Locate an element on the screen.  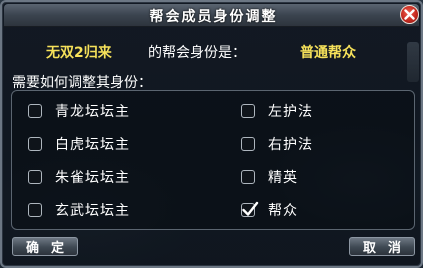
close-x-icon is located at coordinates (409, 14).